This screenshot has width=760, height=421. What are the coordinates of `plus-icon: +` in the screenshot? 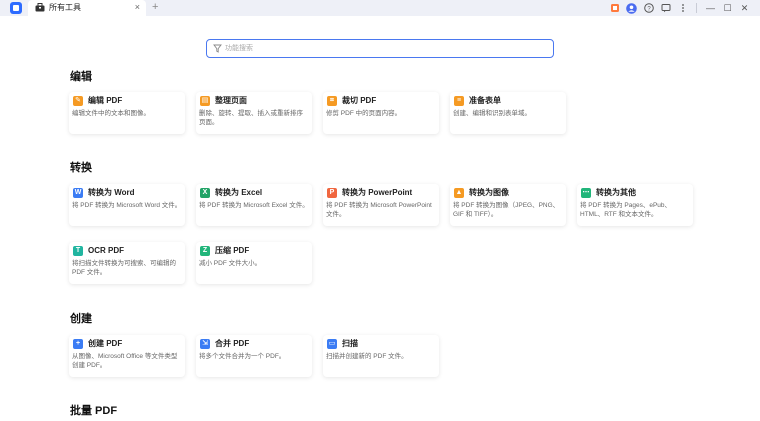 It's located at (78, 344).